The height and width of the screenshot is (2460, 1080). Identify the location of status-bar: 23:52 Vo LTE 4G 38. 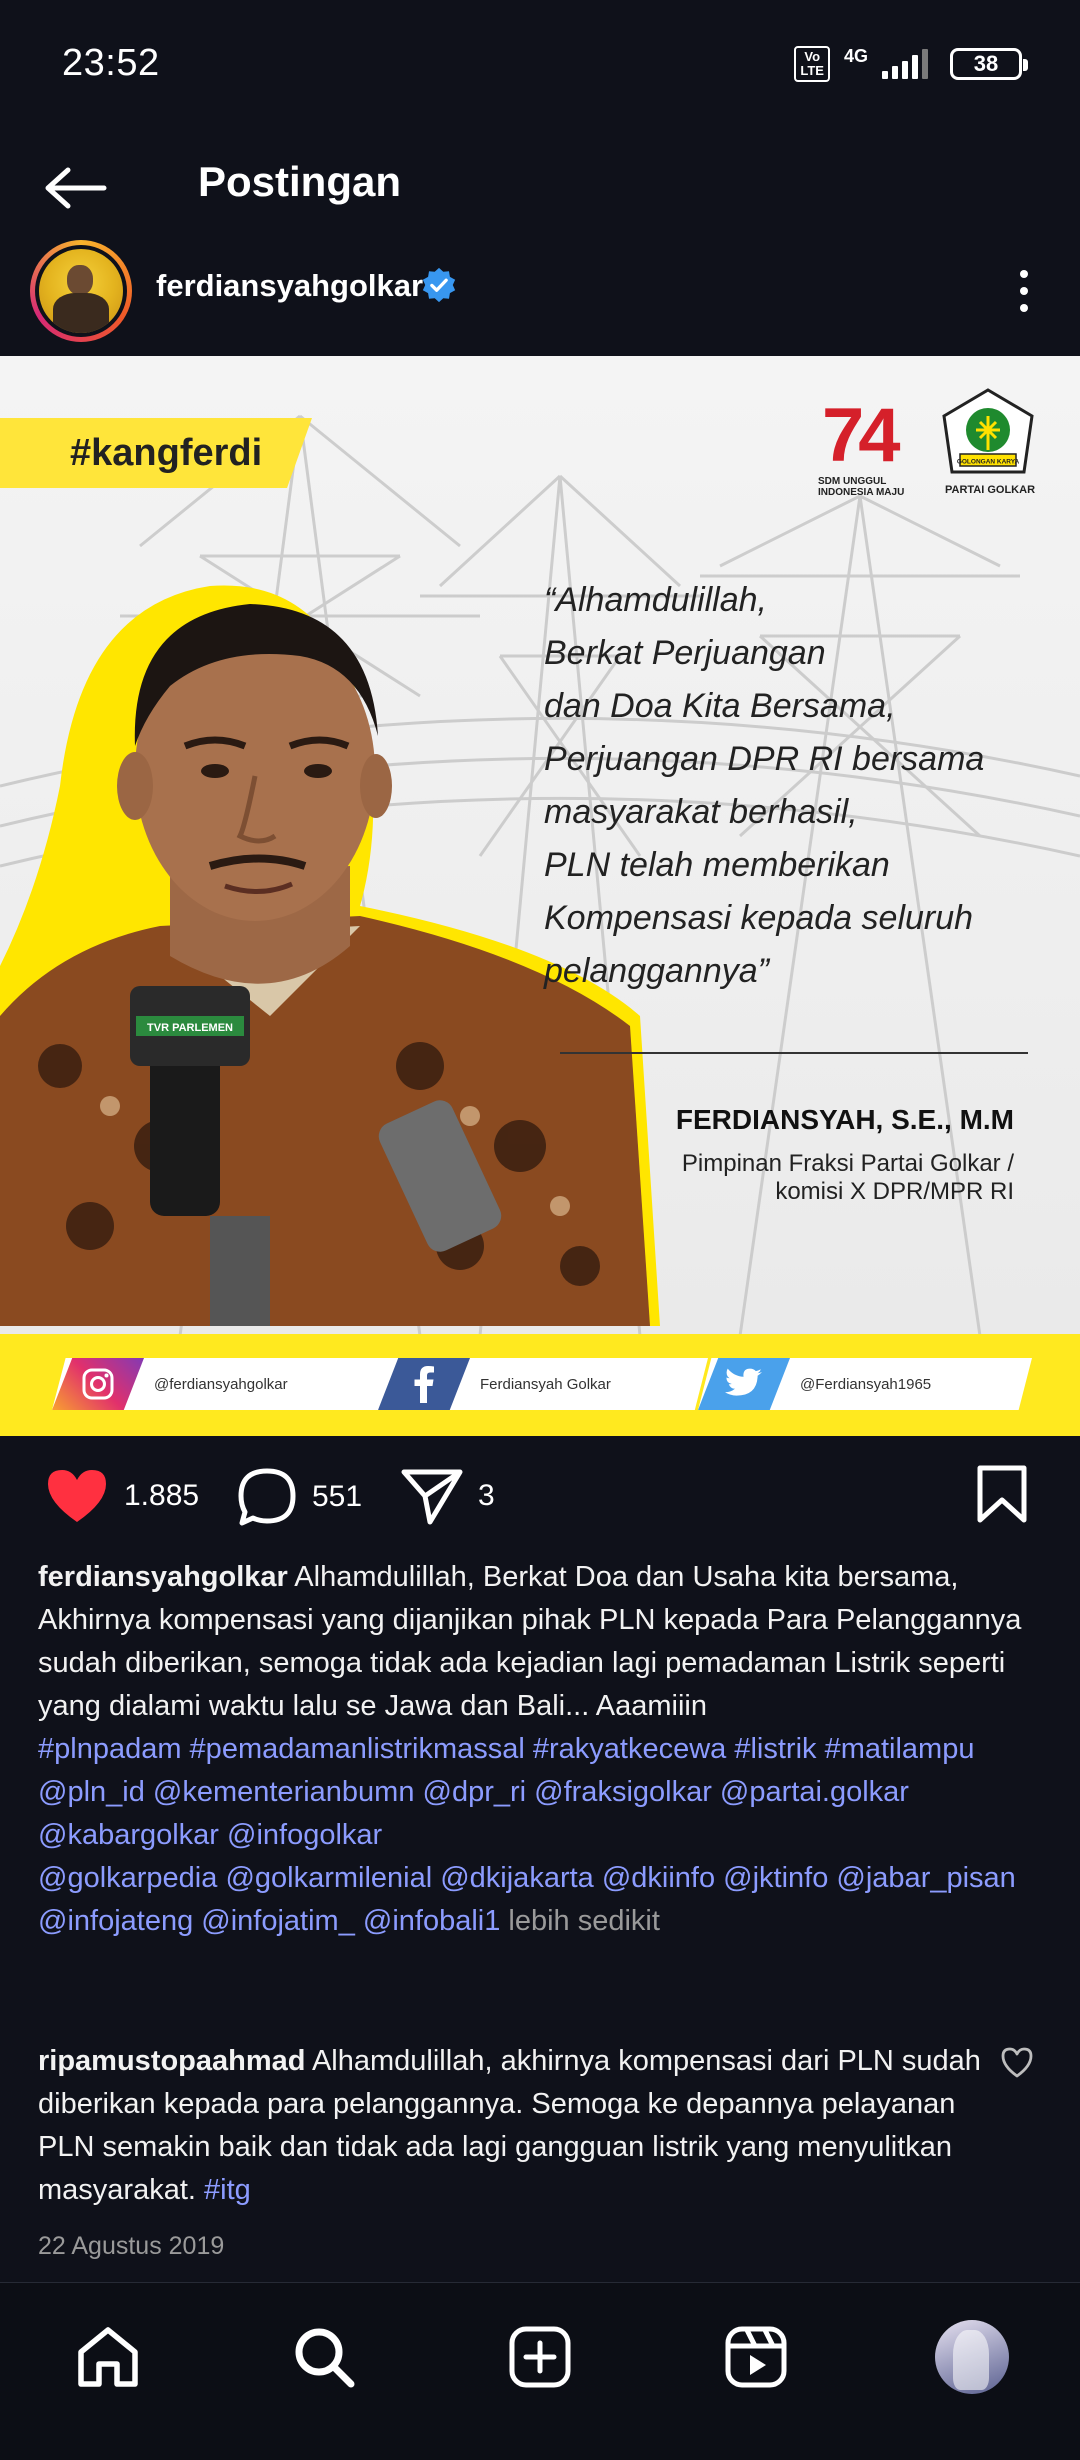
(540, 65).